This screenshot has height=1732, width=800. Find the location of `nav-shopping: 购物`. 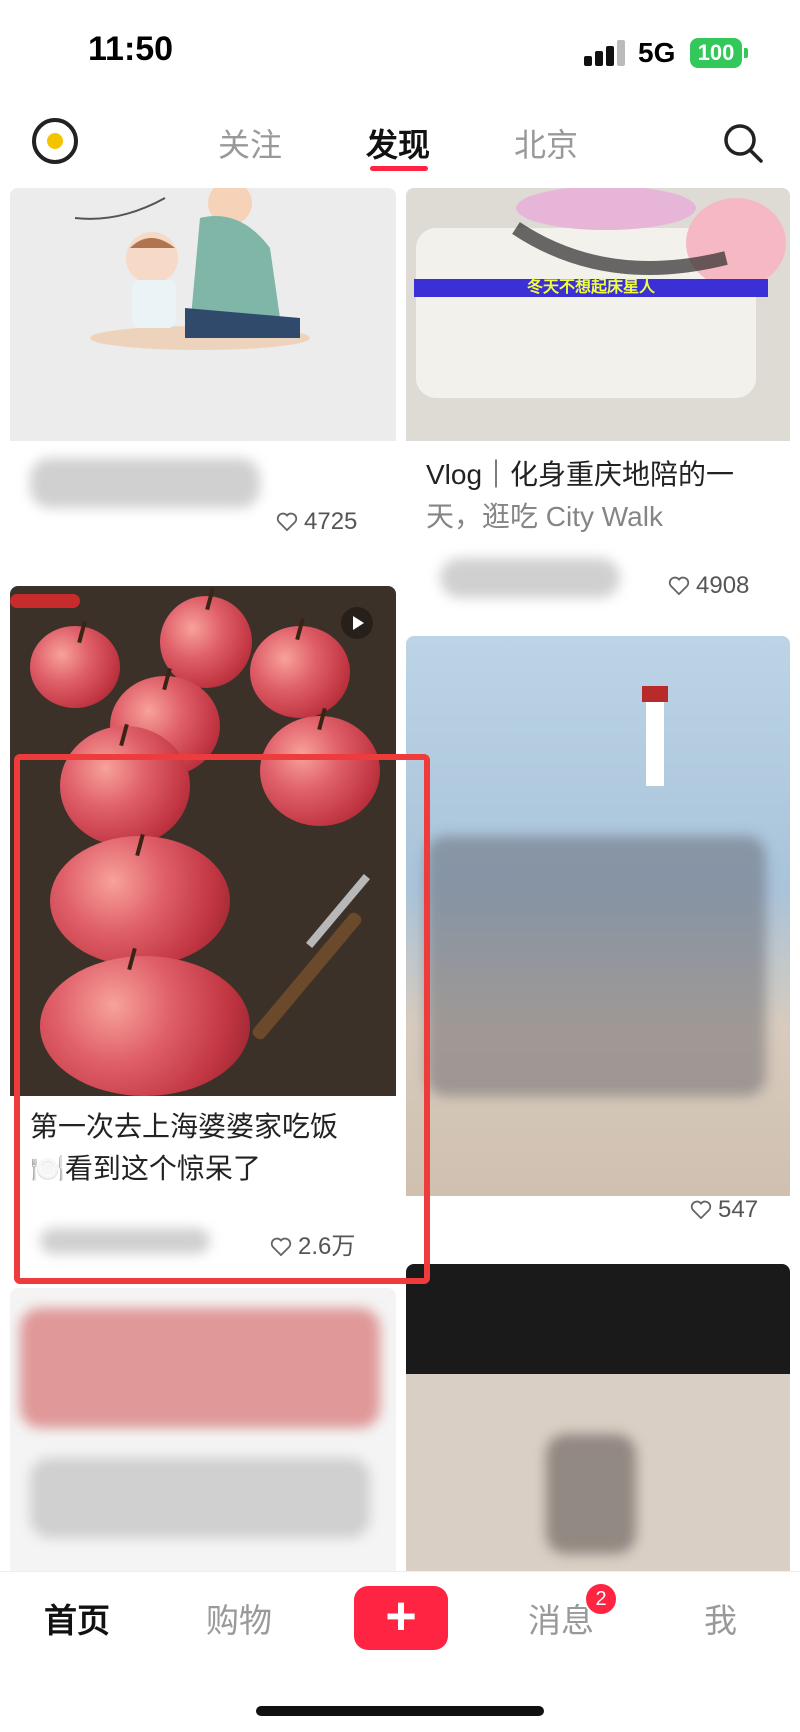

nav-shopping: 购物 is located at coordinates (239, 1618).